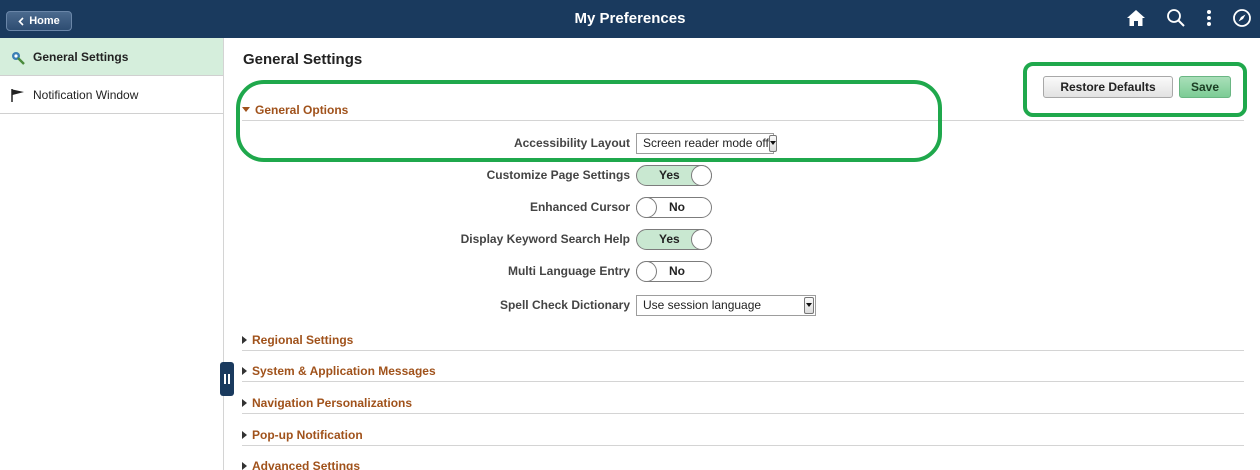  Describe the element at coordinates (227, 379) in the screenshot. I see `sidebar-collapse-handle` at that location.